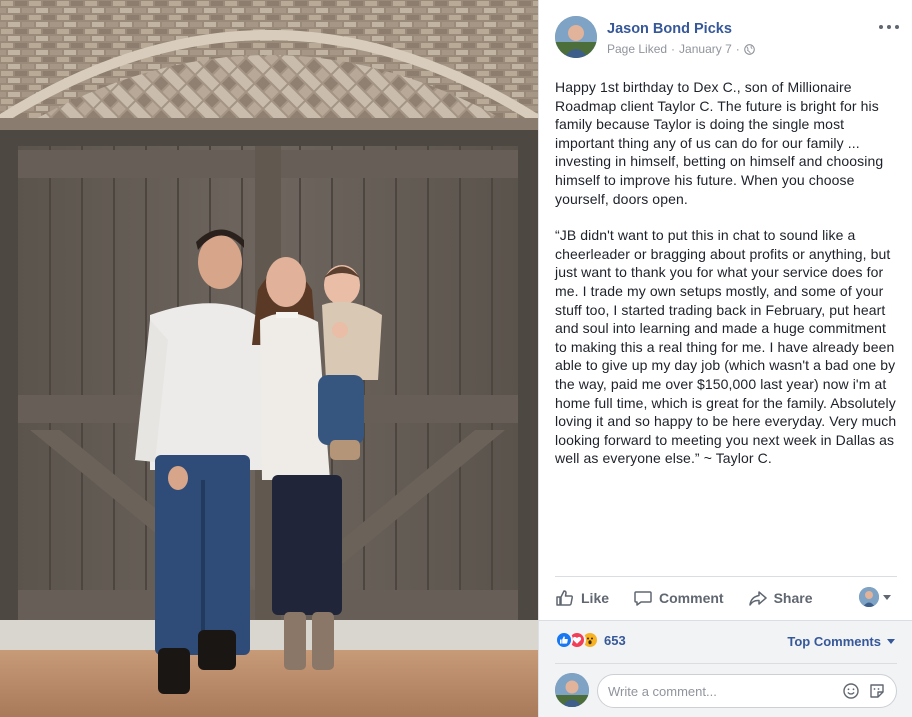 This screenshot has height=717, width=912. I want to click on post-as-selector, so click(875, 597).